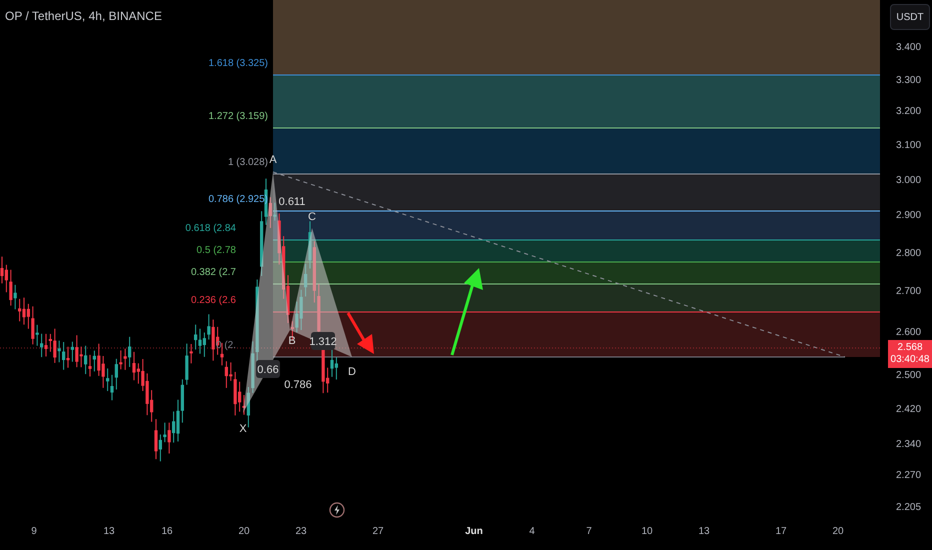 The height and width of the screenshot is (550, 932). What do you see at coordinates (909, 111) in the screenshot?
I see `price-tick-label: 3.200` at bounding box center [909, 111].